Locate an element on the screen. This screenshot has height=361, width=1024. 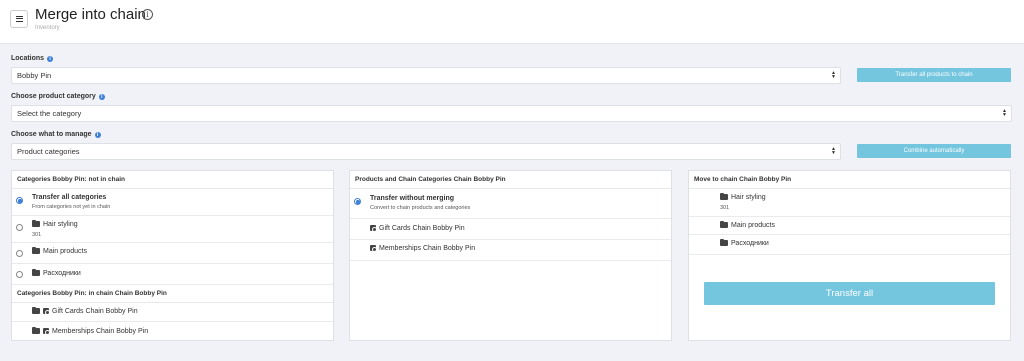
list-item-sub: From categories not yet in chain is located at coordinates (71, 207).